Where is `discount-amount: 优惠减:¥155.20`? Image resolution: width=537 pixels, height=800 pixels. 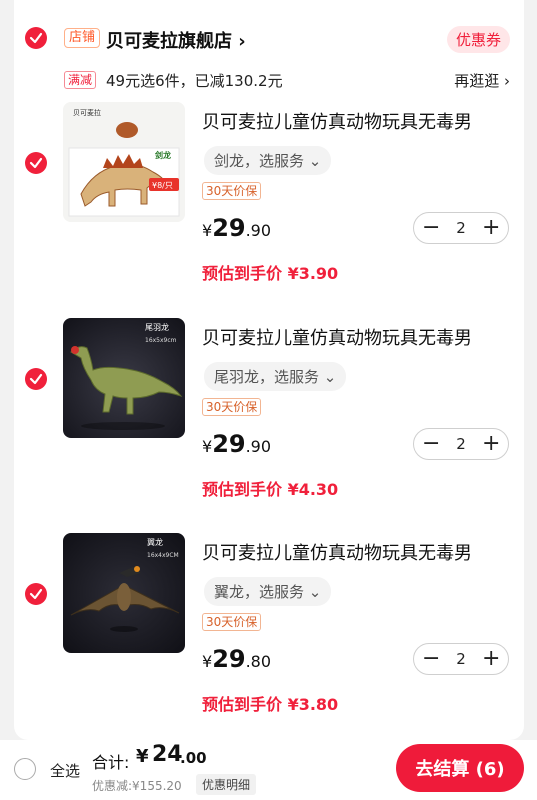
discount-amount: 优惠减:¥155.20 is located at coordinates (137, 786).